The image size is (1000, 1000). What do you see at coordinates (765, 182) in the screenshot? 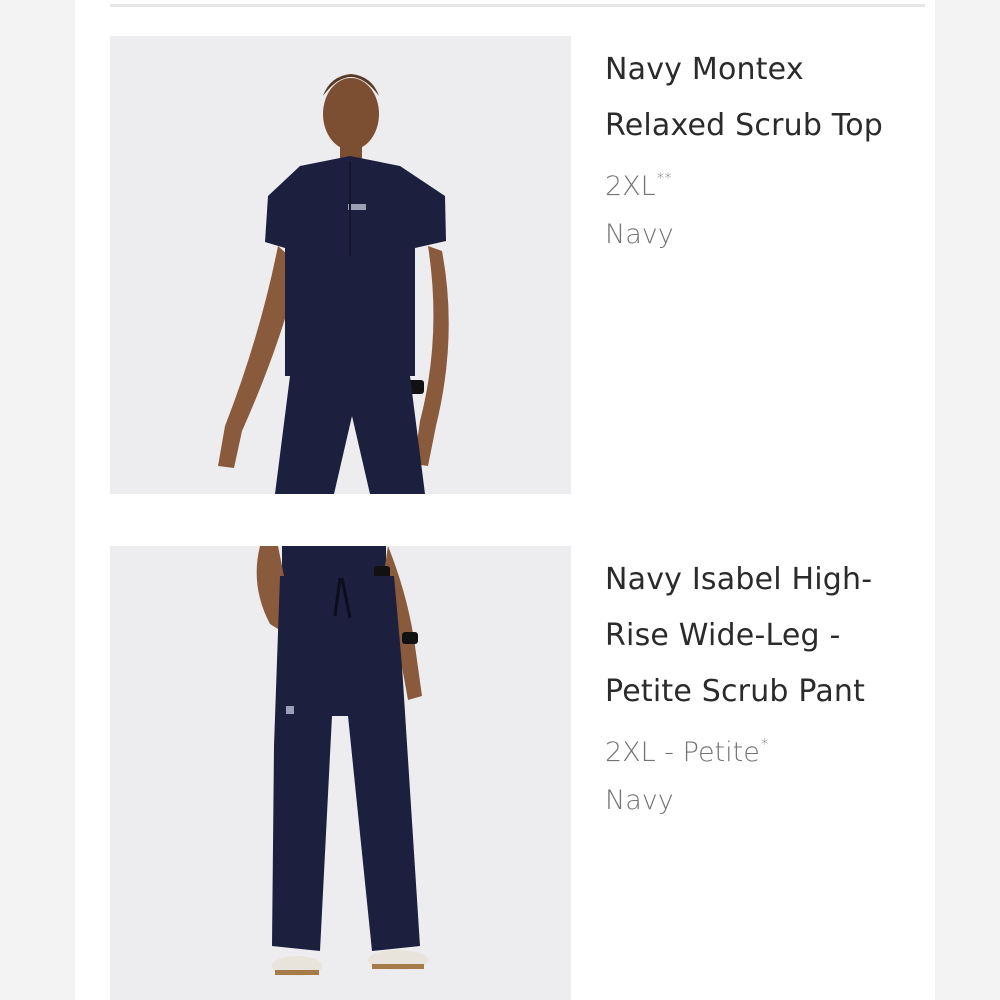
I see `product-size: 2XL**` at bounding box center [765, 182].